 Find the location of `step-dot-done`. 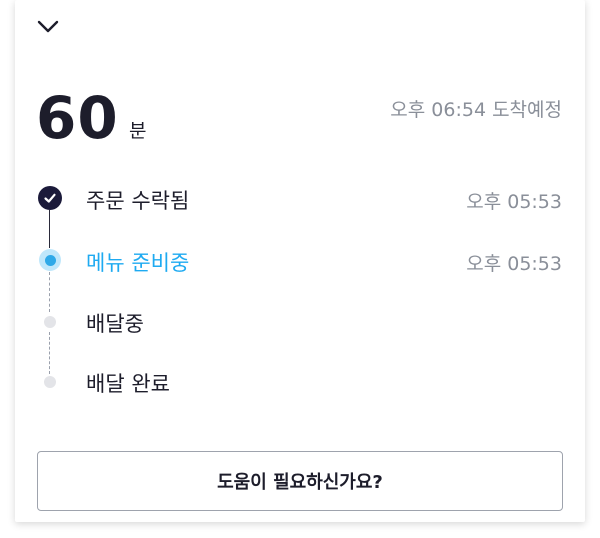

step-dot-done is located at coordinates (50, 198).